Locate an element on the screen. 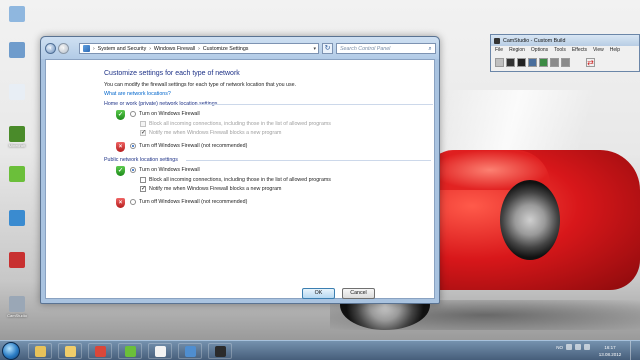 The width and height of the screenshot is (640, 360). start-button is located at coordinates (11, 351).